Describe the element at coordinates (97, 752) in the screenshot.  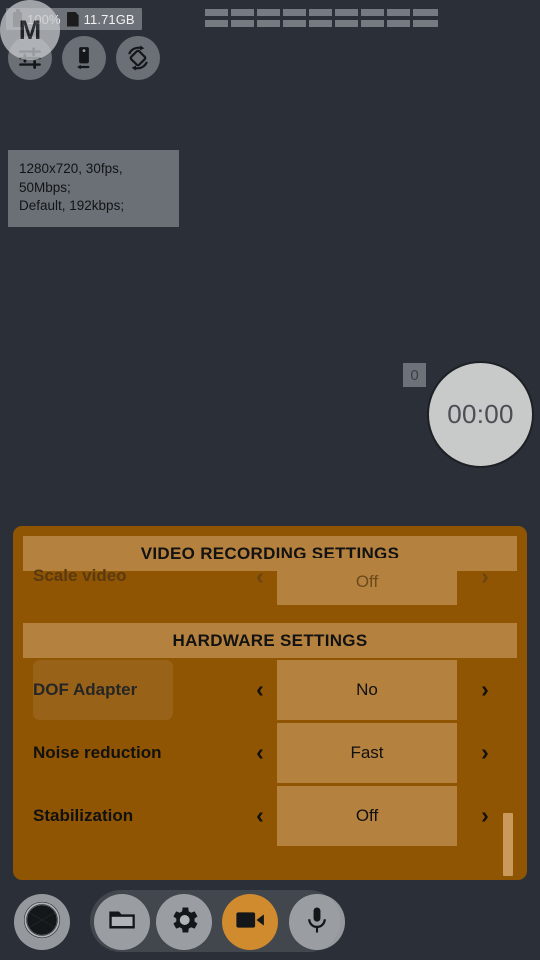
I see `setting-label: Noise reduction` at that location.